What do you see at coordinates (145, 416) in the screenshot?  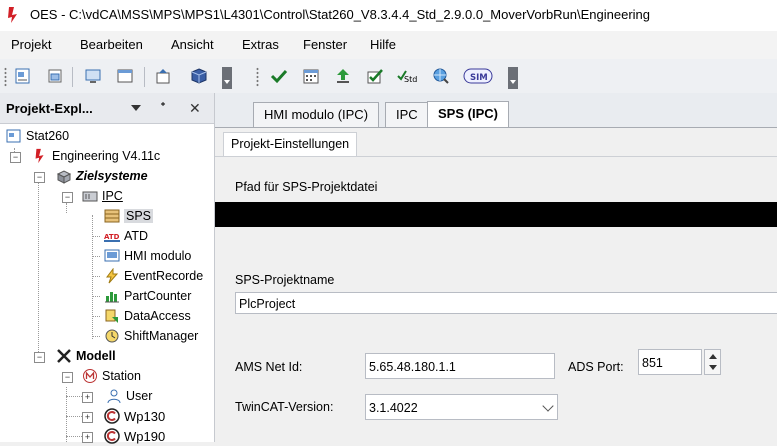 I see `tree-label: Wp130` at bounding box center [145, 416].